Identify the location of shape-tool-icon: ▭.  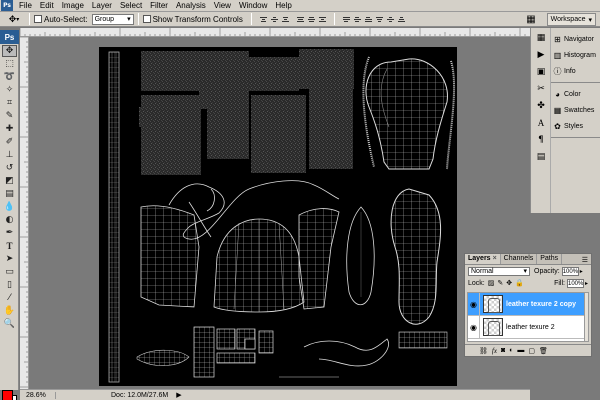
(9, 272).